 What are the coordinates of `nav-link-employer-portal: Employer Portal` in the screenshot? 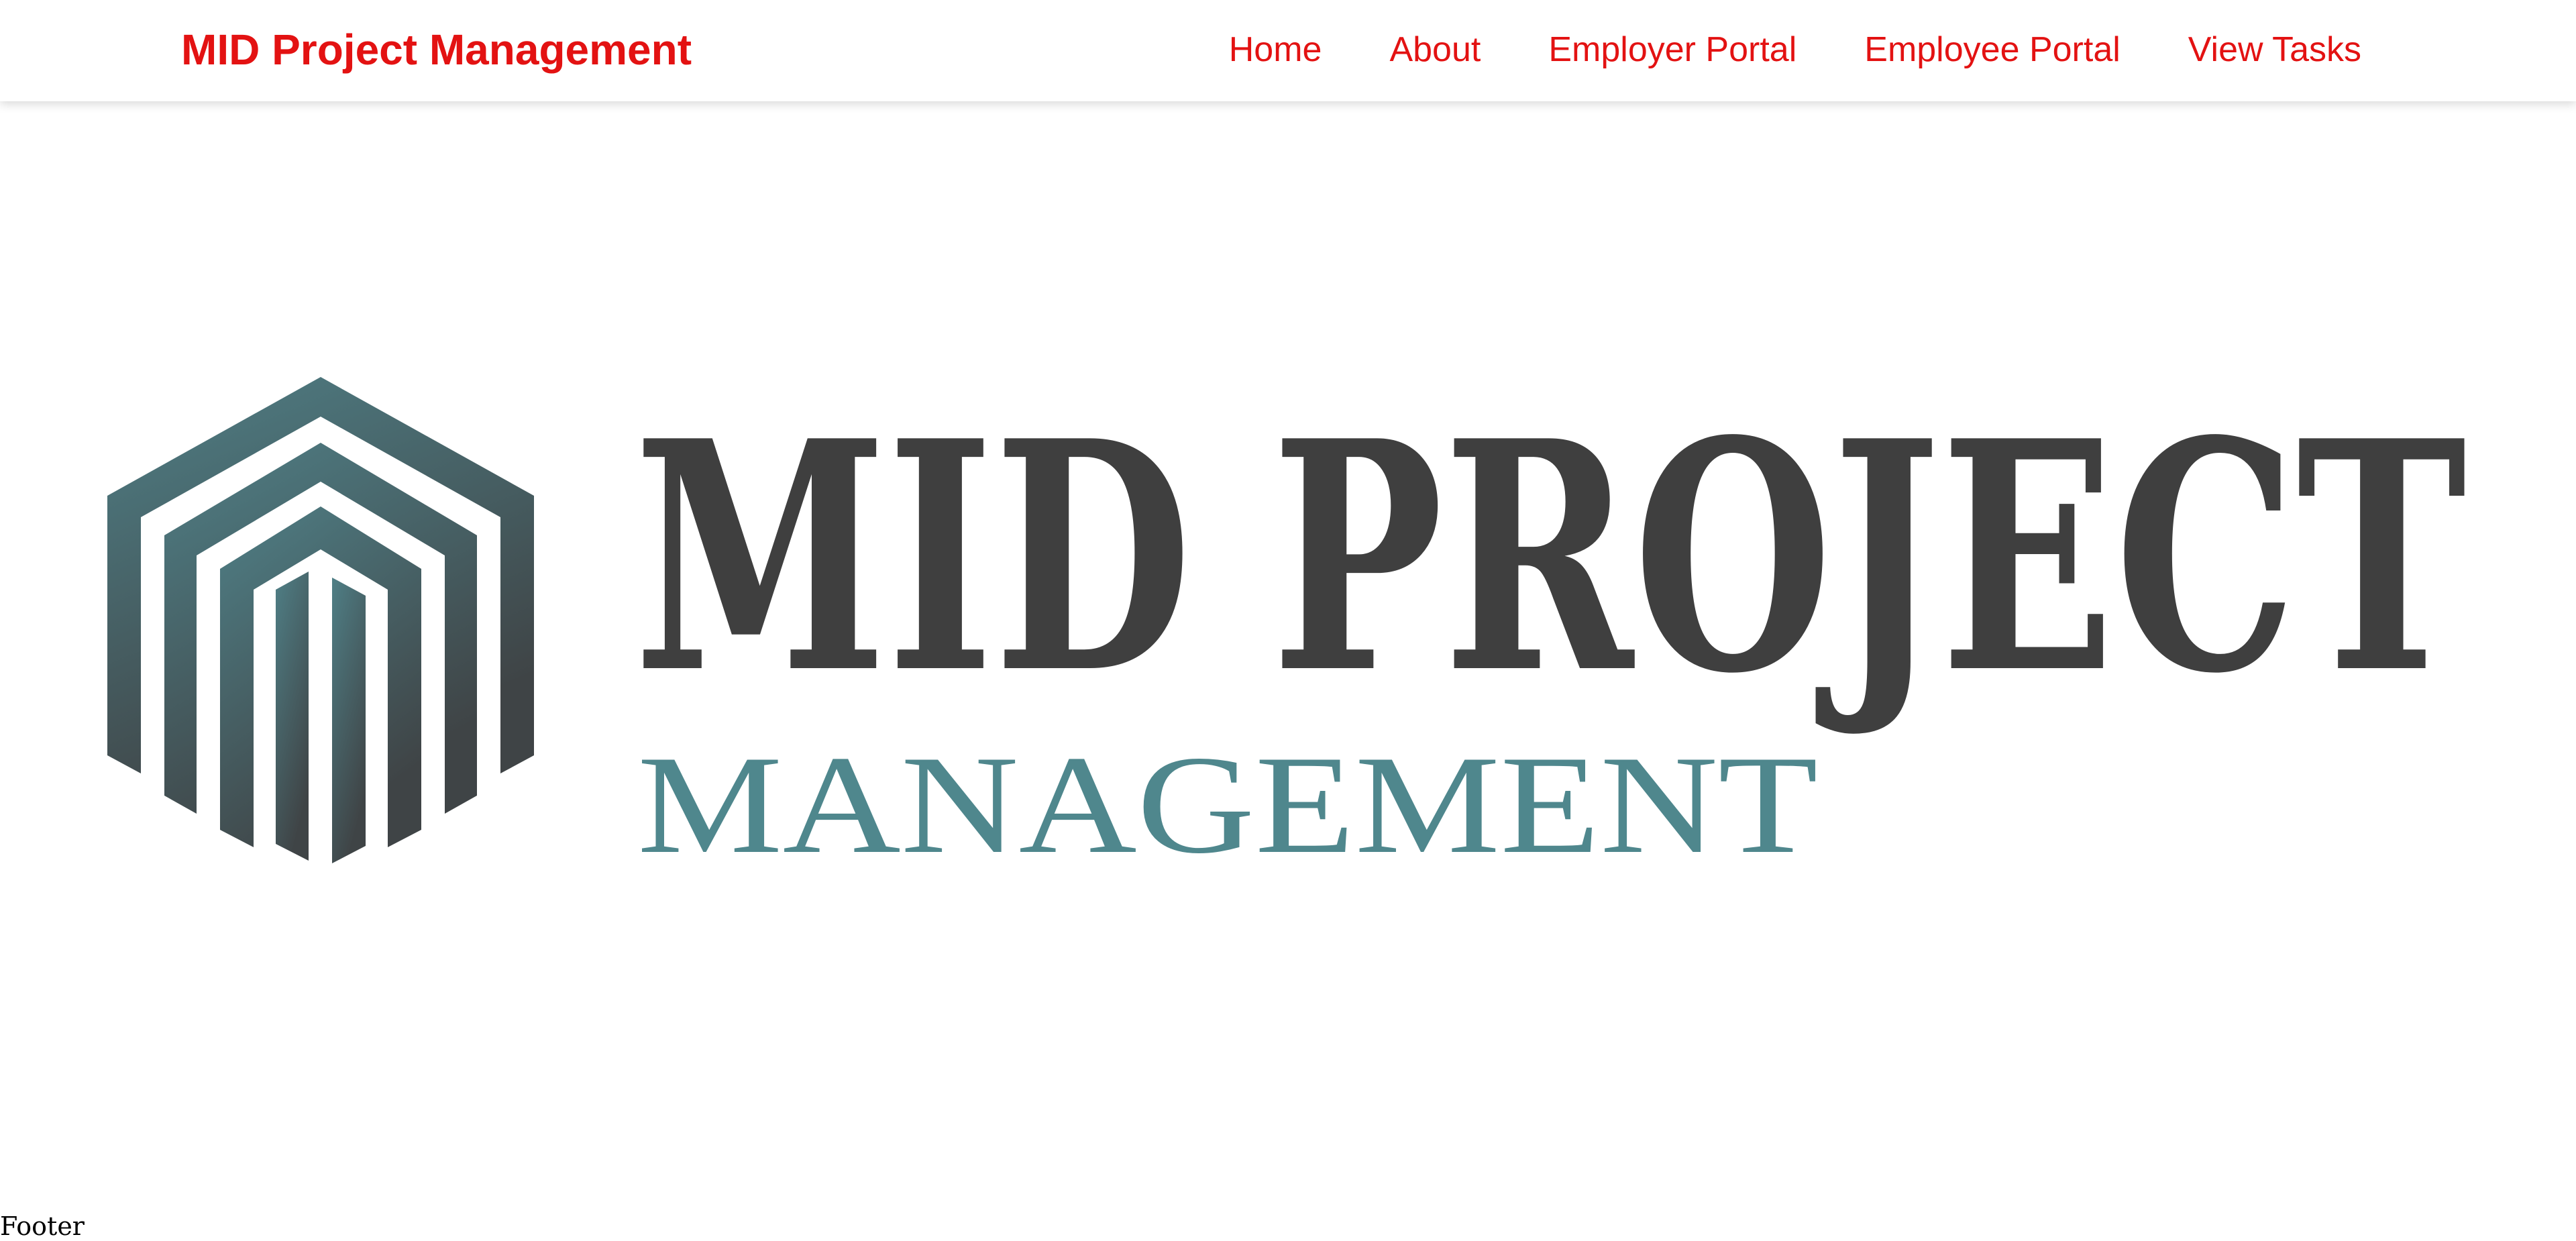 It's located at (1672, 49).